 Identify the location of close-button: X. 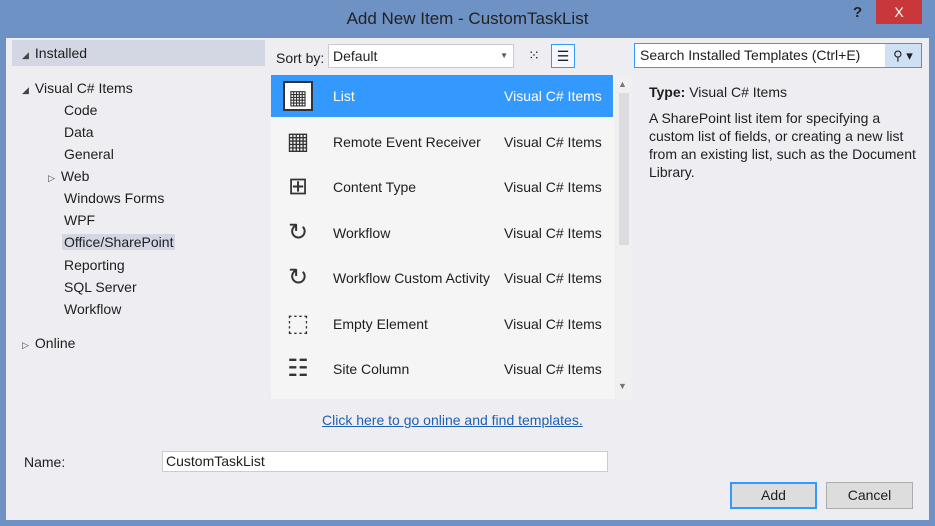
(899, 12).